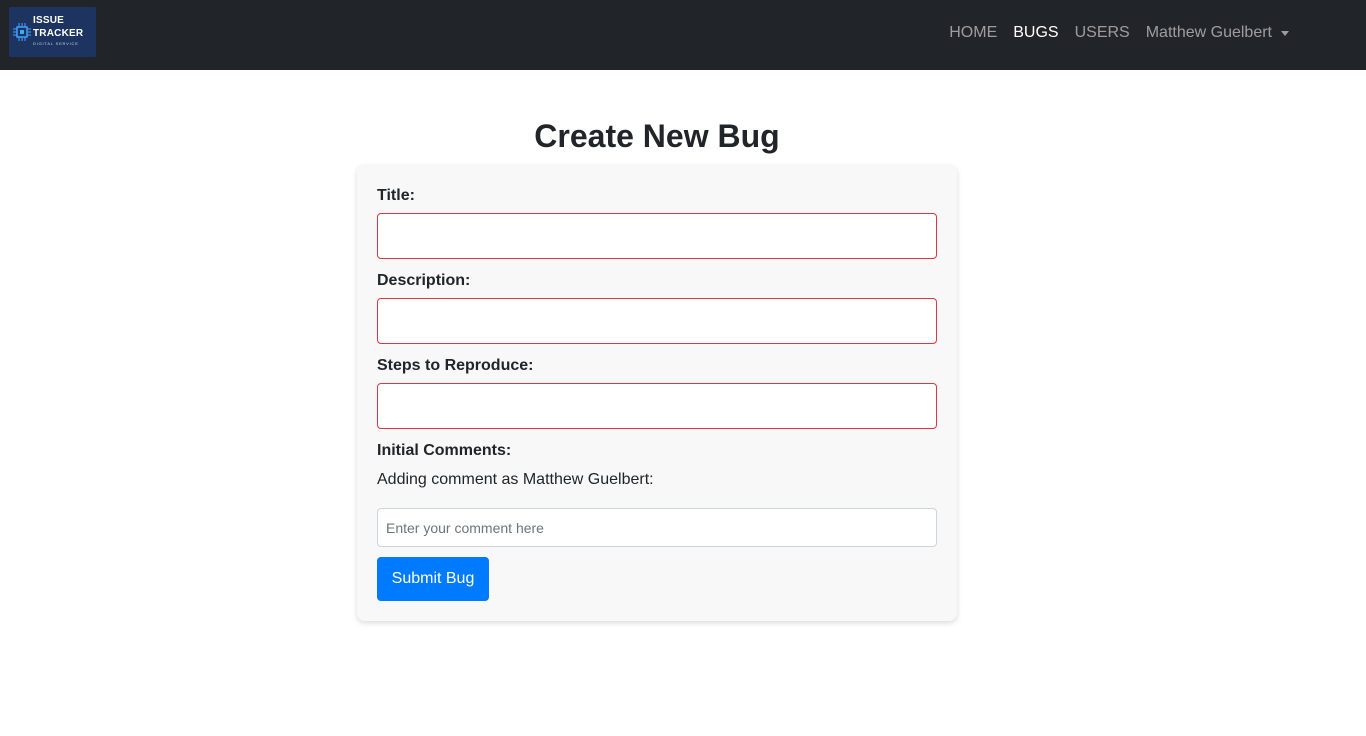  Describe the element at coordinates (58, 33) in the screenshot. I see `brand-line-2: TRACKER` at that location.